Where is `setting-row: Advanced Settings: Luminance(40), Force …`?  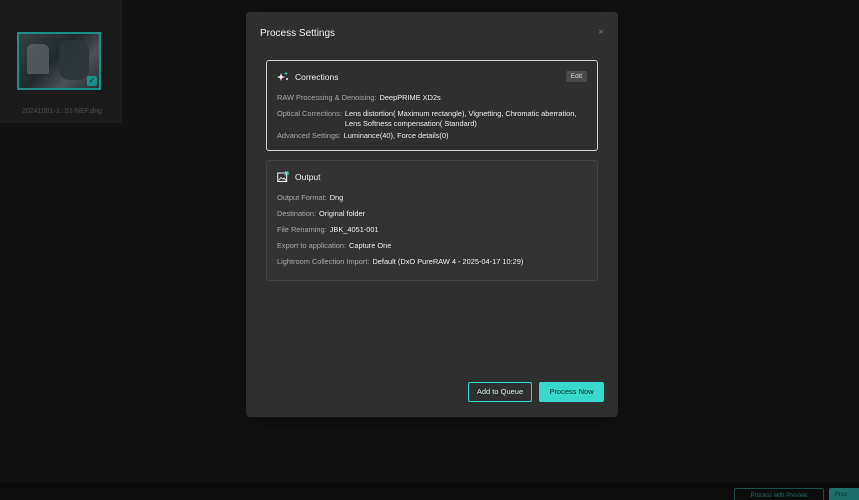
setting-row: Advanced Settings: Luminance(40), Force … is located at coordinates (432, 136).